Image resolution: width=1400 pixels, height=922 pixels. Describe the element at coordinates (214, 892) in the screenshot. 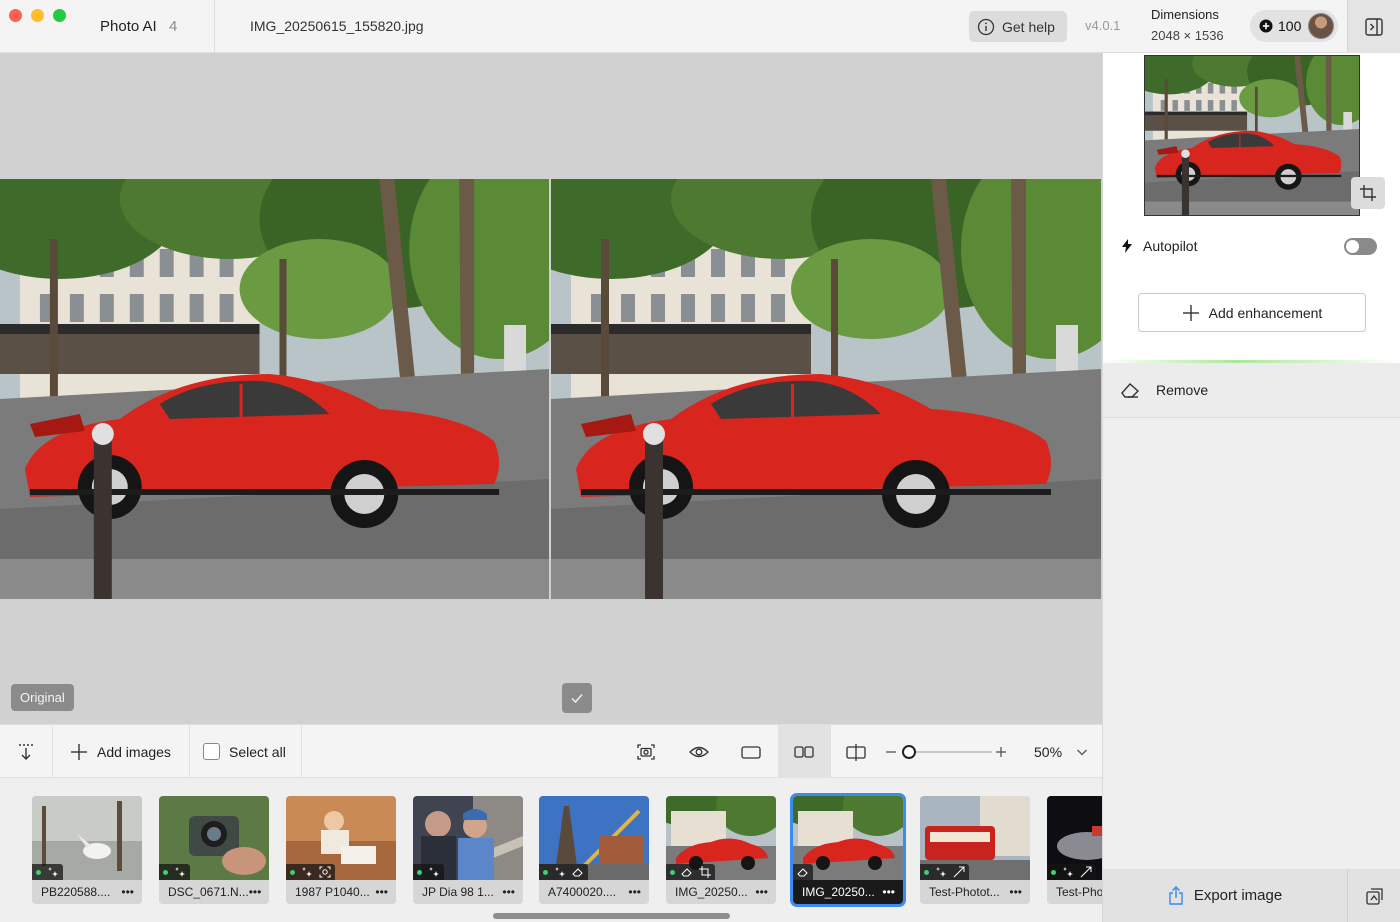

I see `thumbnail-label: DSC_0671.N... •••` at that location.